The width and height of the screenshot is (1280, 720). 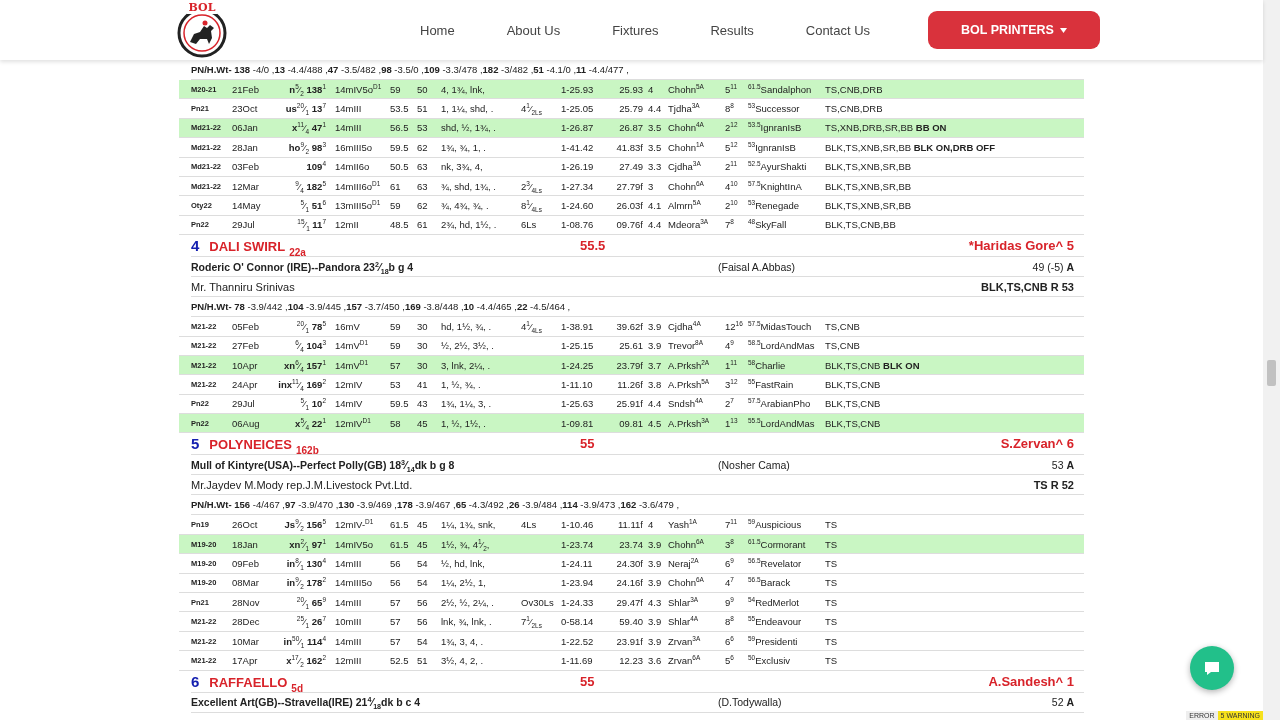 What do you see at coordinates (306, 660) in the screenshot?
I see `table-cell-text: x$^{17}$⁄$_{2}$ 162$^{2}$` at bounding box center [306, 660].